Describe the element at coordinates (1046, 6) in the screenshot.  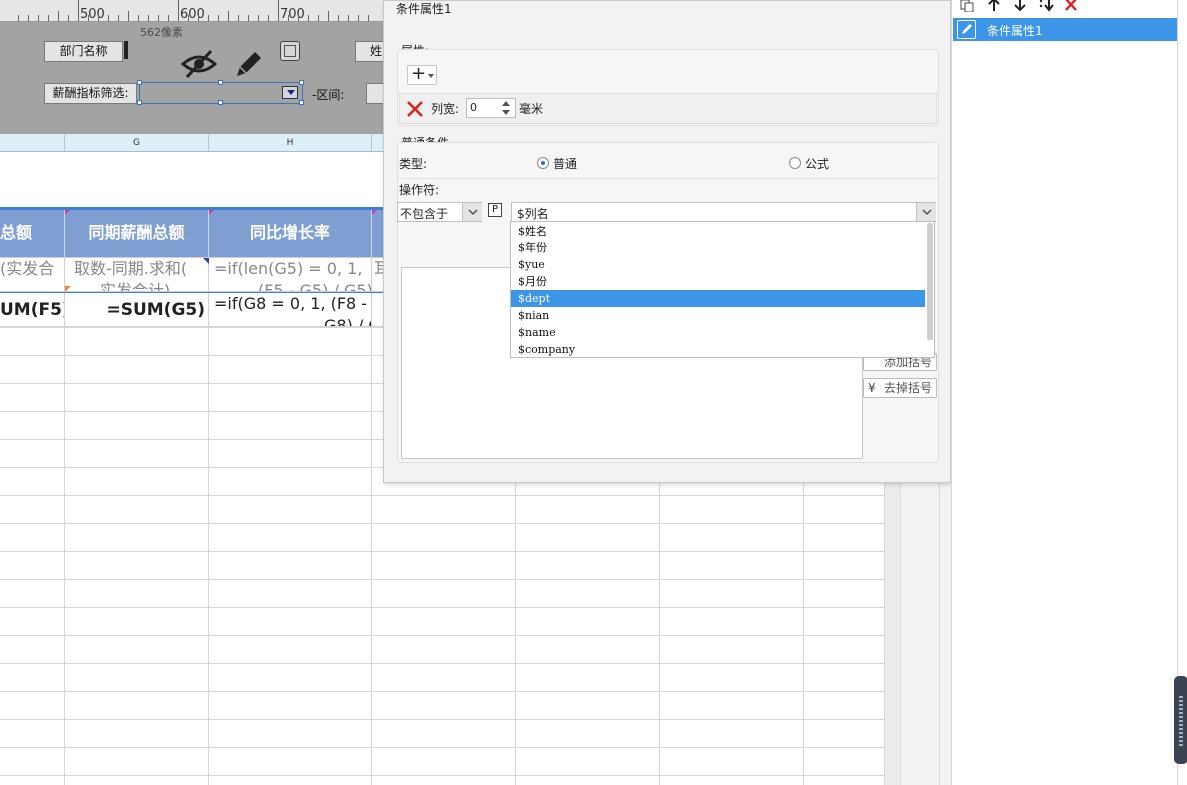
I see `move-bottom-icon` at that location.